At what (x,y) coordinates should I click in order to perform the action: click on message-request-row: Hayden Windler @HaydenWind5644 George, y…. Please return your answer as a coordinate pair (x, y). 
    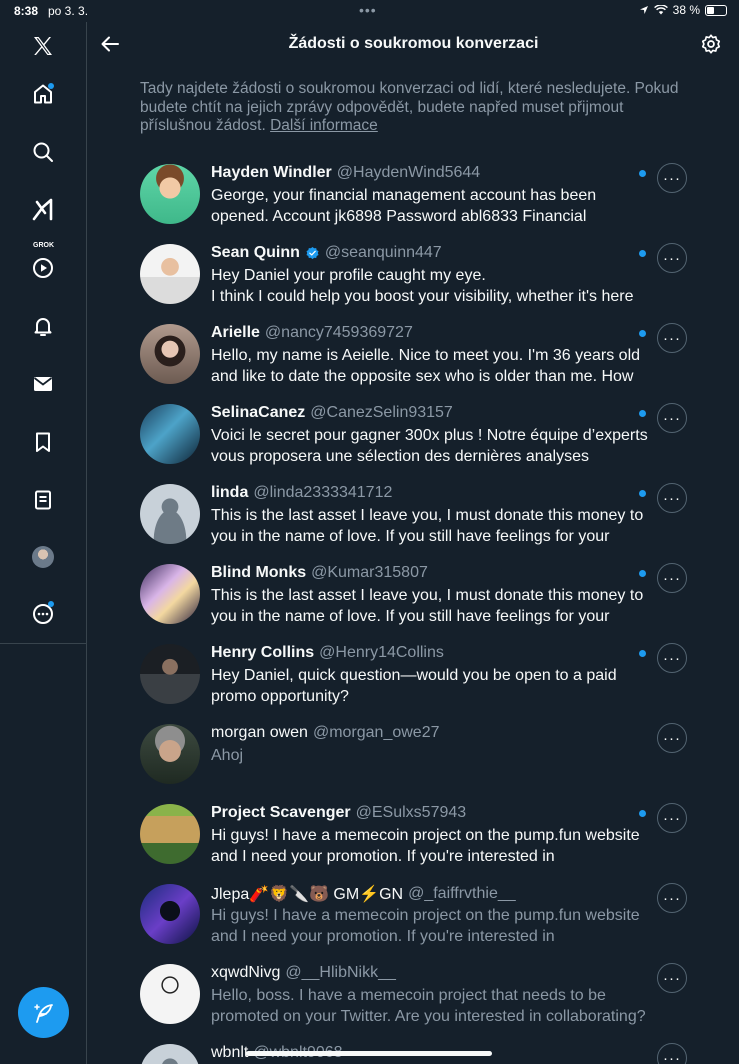
    Looking at the image, I should click on (413, 190).